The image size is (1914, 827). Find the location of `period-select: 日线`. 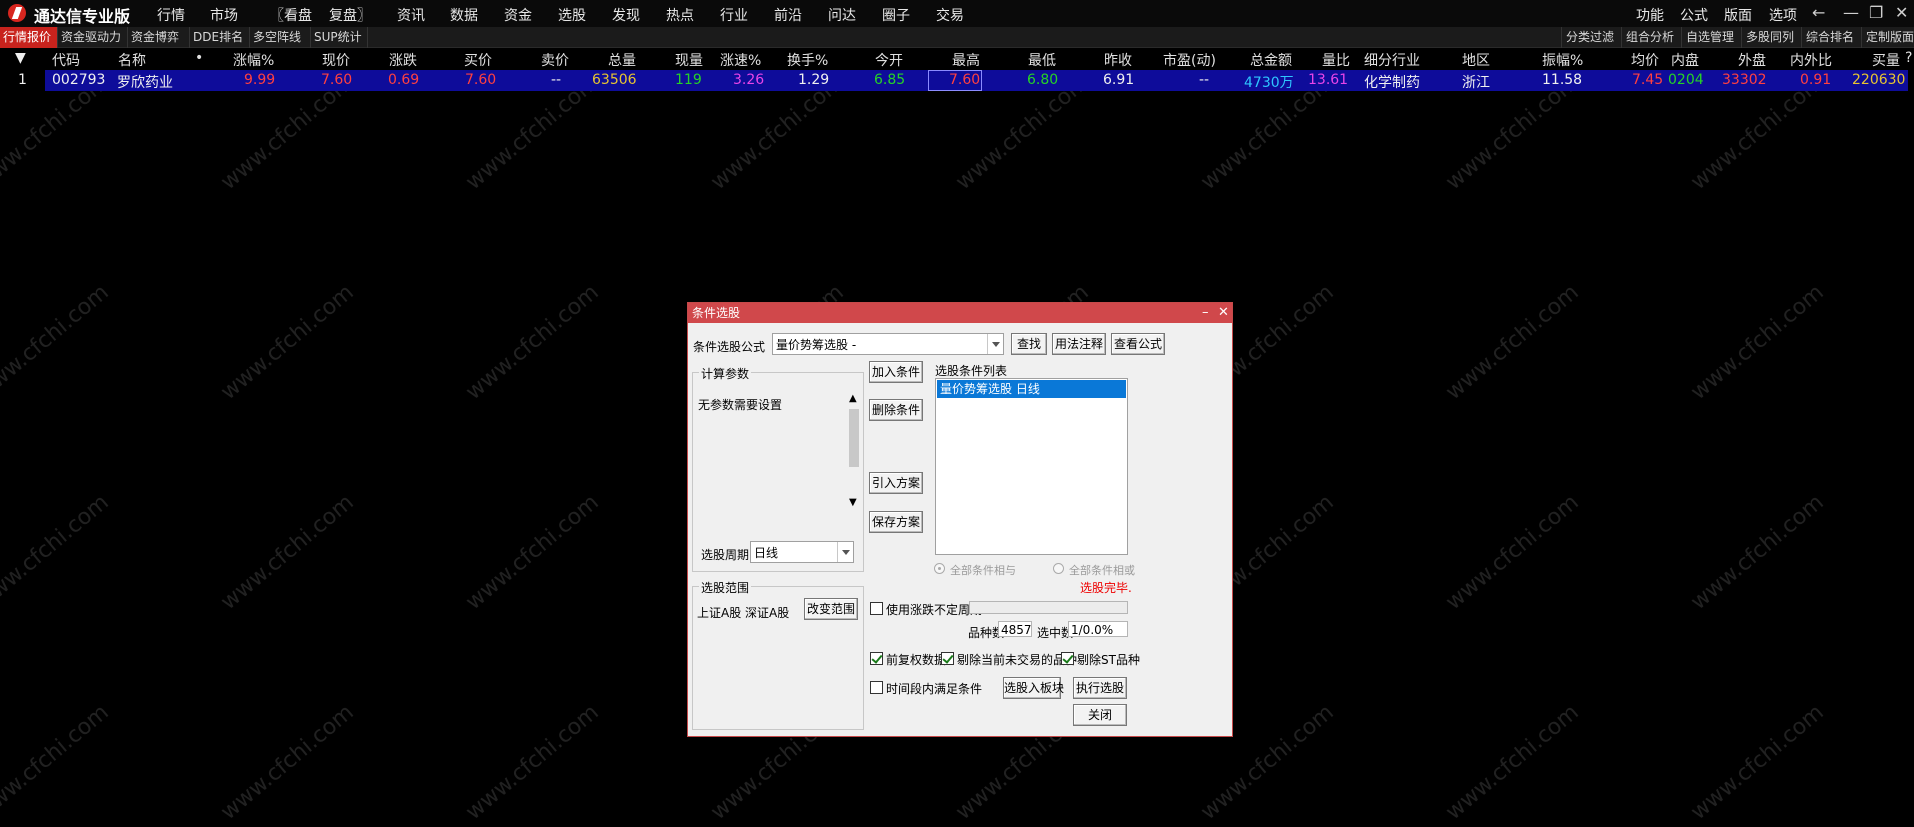

period-select: 日线 is located at coordinates (802, 552).